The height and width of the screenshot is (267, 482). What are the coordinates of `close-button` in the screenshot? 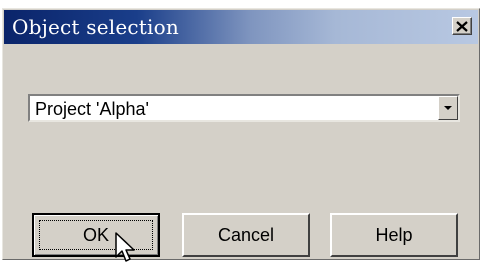 It's located at (462, 26).